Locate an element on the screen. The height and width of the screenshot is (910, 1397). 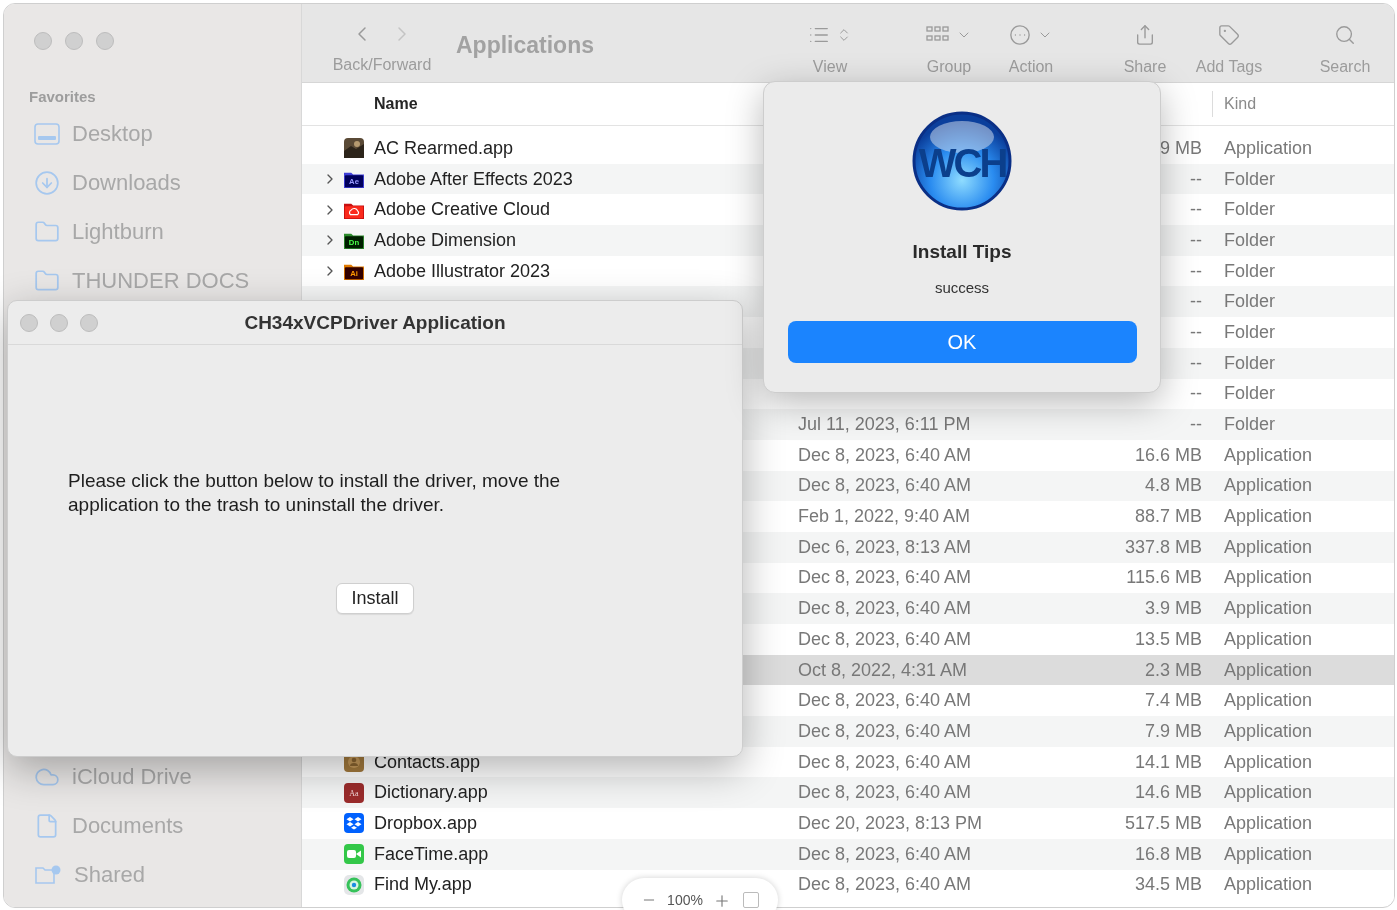
date-modified: Oct 8, 2022, 4:31 AM is located at coordinates (883, 670).